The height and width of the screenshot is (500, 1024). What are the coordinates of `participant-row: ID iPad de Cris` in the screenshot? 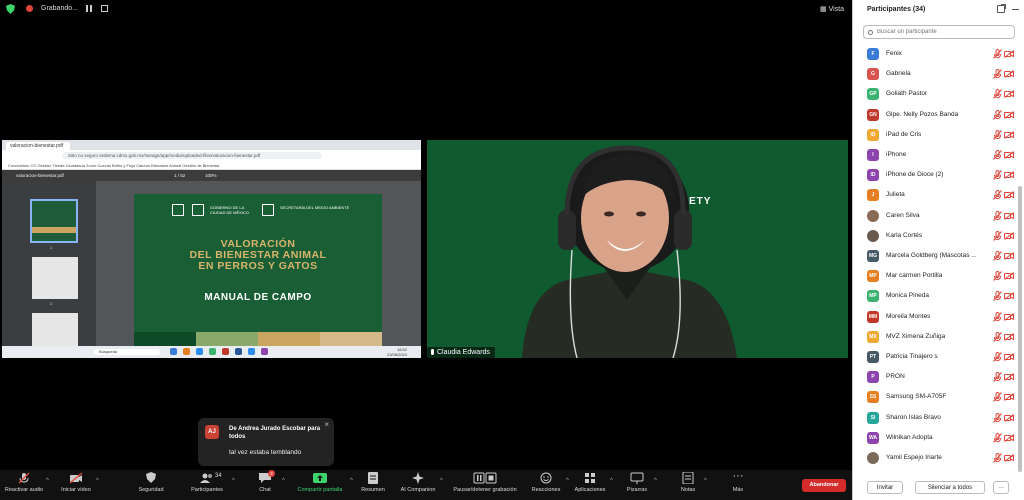 It's located at (935, 135).